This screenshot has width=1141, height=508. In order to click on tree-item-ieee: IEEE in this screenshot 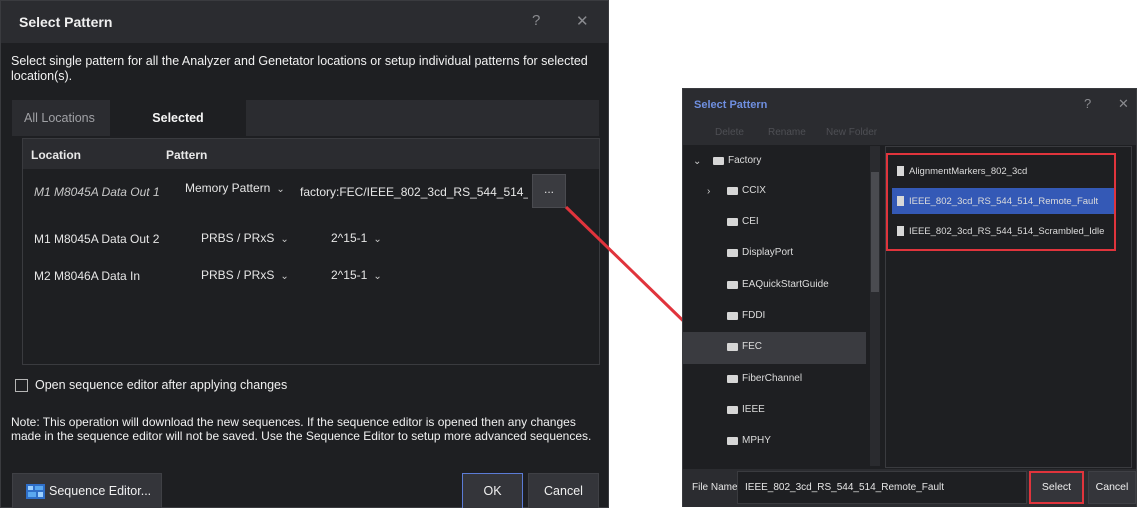, I will do `click(774, 411)`.